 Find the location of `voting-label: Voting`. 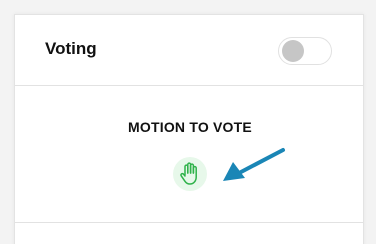

voting-label: Voting is located at coordinates (71, 48).